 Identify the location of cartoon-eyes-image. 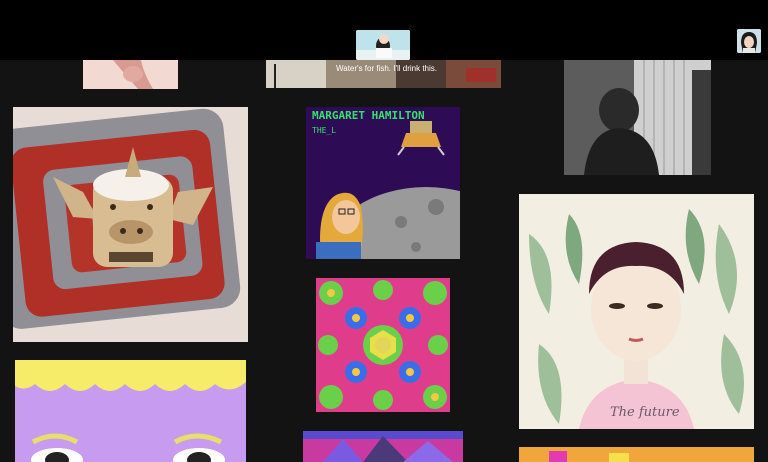
(130, 411).